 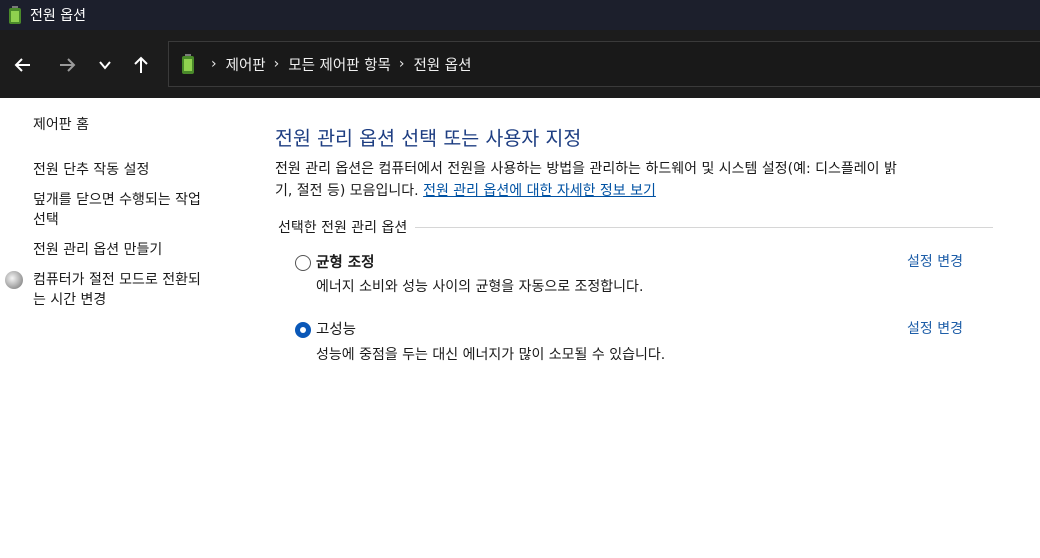 What do you see at coordinates (336, 328) in the screenshot?
I see `plan-name-high-performance: 고성능` at bounding box center [336, 328].